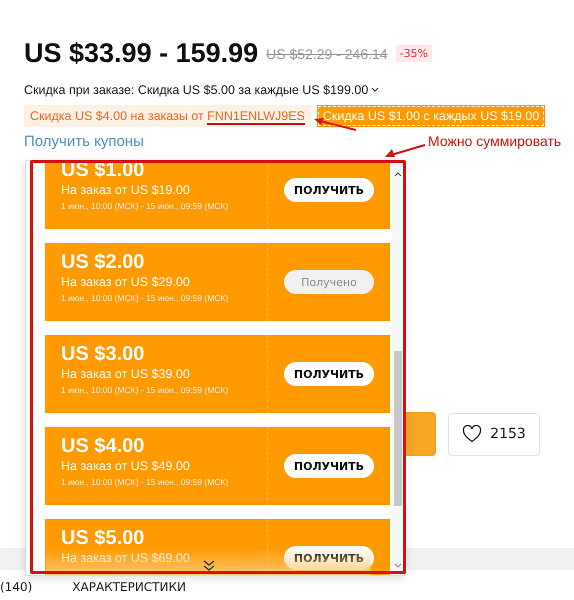  I want to click on order-discount-text: Скидка при заказе: Скидка US $5.00 за каждые US $199.00, so click(196, 90).